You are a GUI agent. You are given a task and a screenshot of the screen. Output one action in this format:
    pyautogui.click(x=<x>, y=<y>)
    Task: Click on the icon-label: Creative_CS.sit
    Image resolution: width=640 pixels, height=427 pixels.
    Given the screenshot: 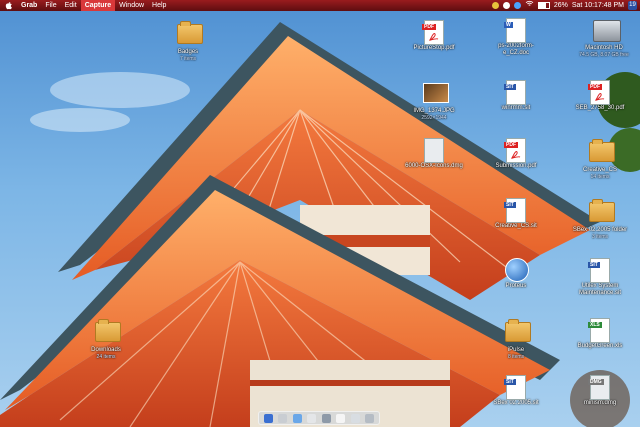 What is the action you would take?
    pyautogui.click(x=516, y=226)
    